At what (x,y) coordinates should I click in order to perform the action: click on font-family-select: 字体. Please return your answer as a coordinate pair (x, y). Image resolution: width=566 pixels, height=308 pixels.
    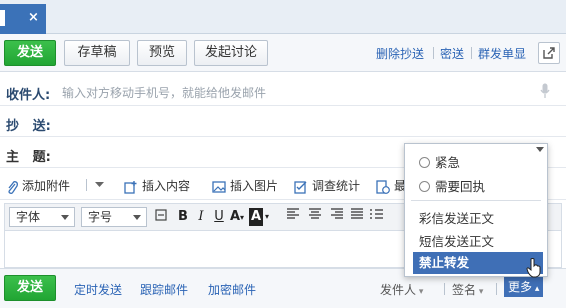
    Looking at the image, I should click on (42, 217).